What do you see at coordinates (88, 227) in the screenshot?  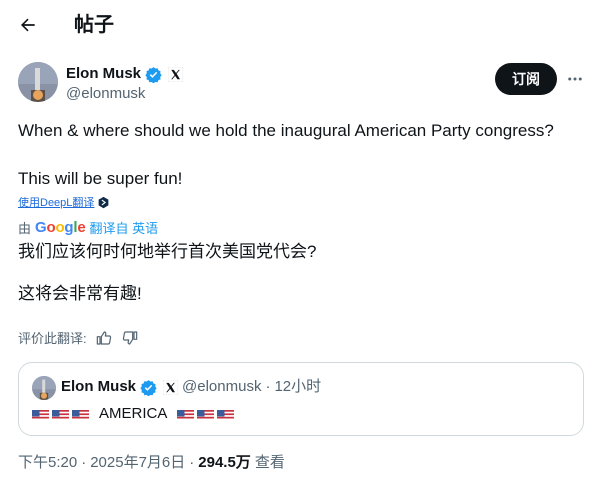 I see `google-translate-row: 由 Google 翻译自 英语` at bounding box center [88, 227].